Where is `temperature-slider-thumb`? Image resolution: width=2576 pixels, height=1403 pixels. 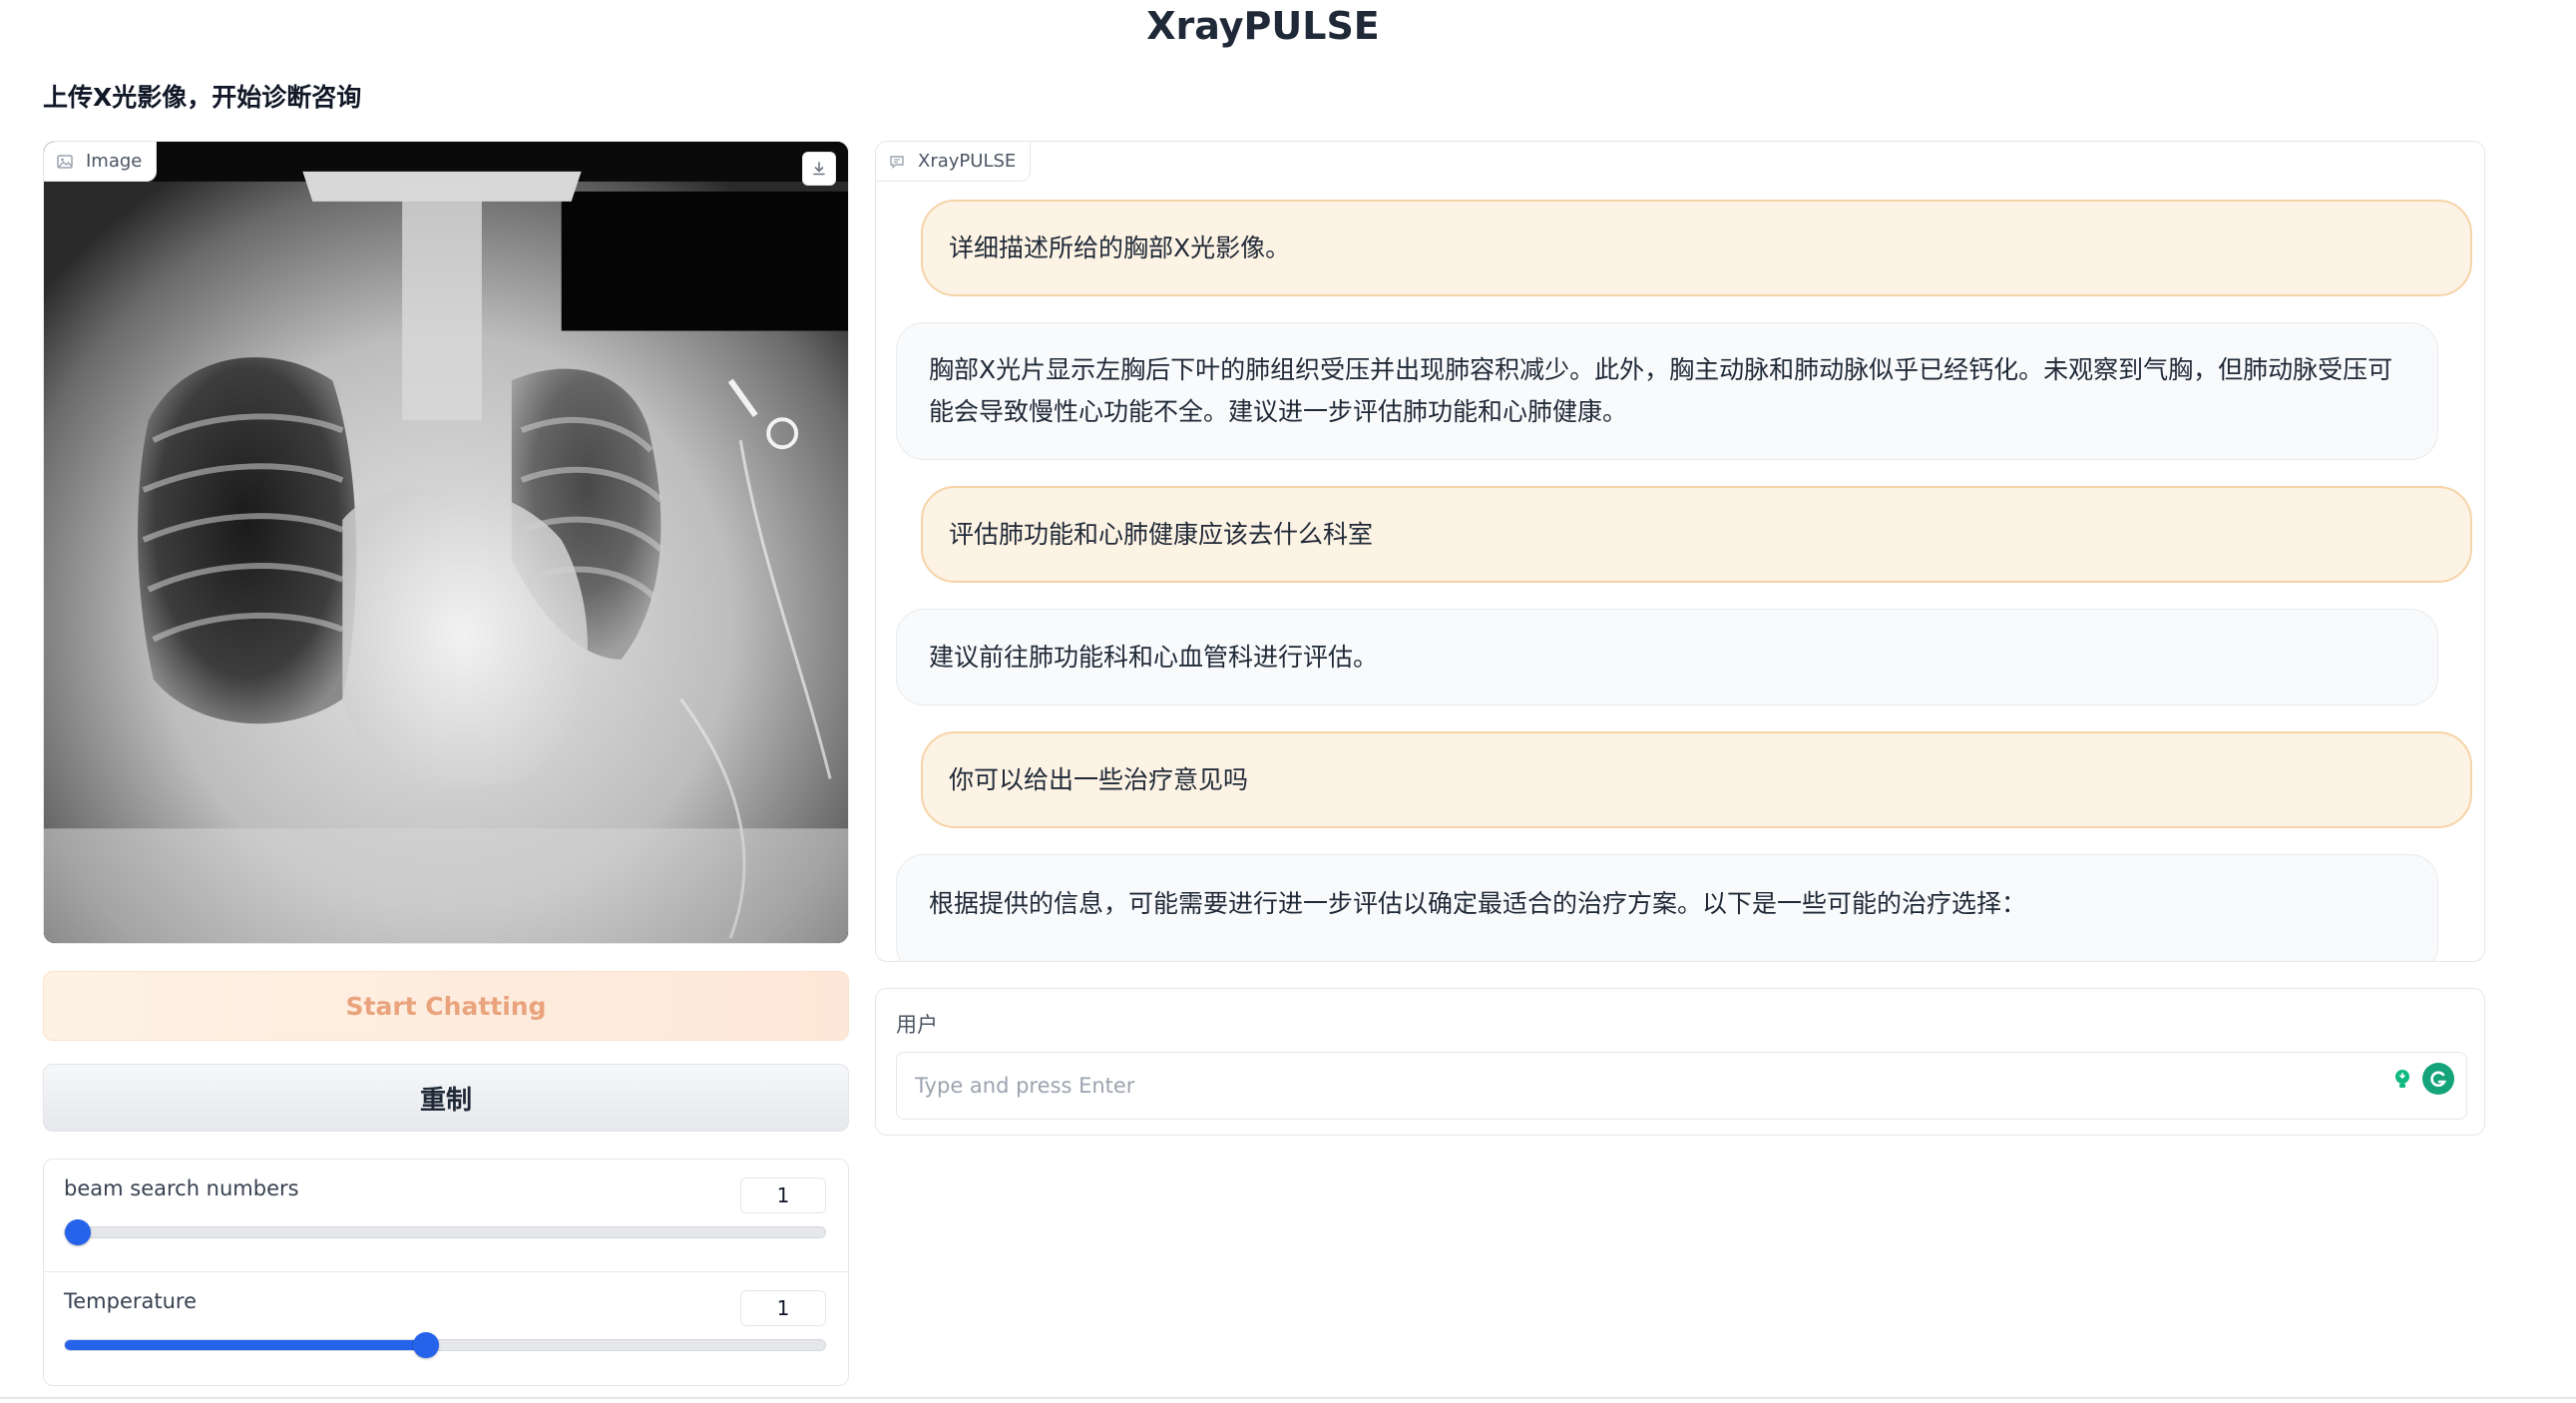
temperature-slider-thumb is located at coordinates (425, 1345).